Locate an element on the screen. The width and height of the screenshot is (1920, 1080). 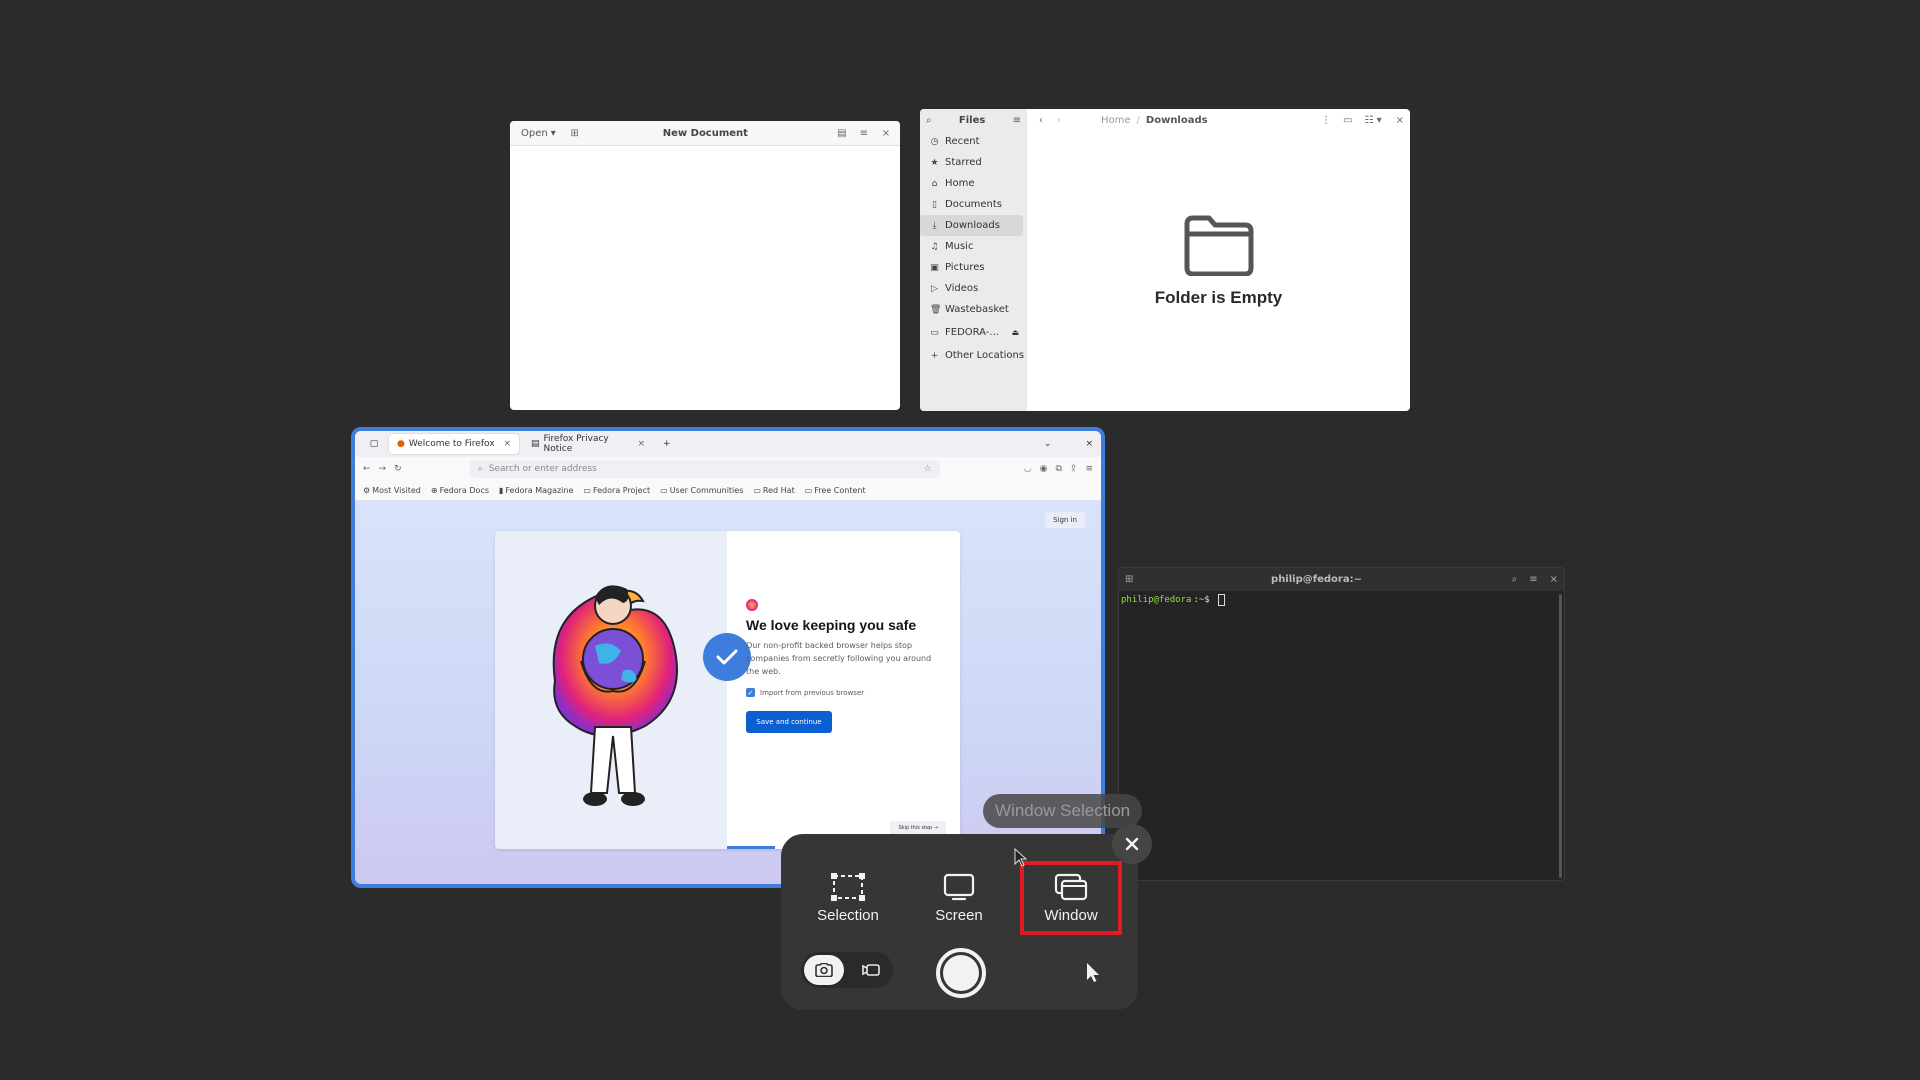
import-label: Import from previous browser is located at coordinates (812, 692).